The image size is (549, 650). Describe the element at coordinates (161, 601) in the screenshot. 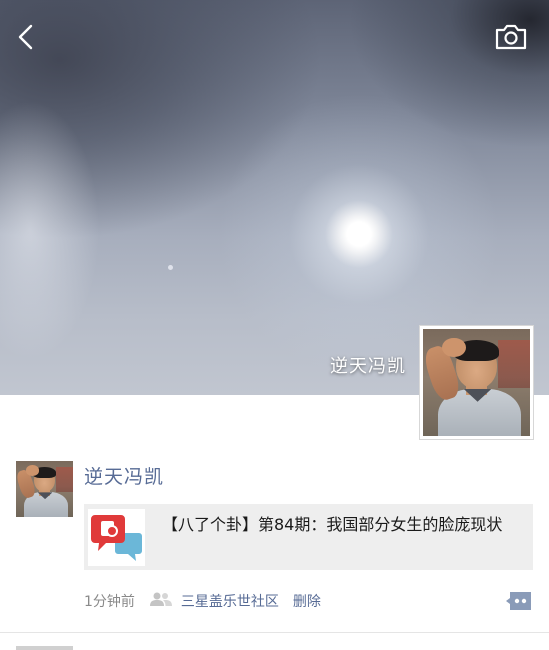

I see `people-icon` at that location.